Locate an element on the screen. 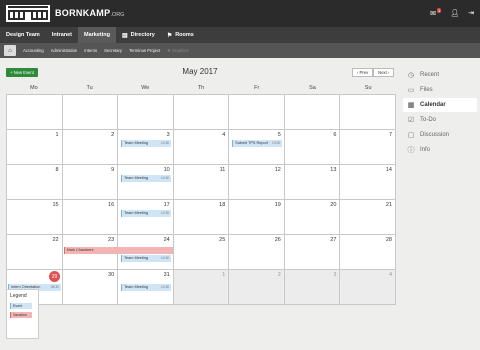 The image size is (480, 350). day-cell: 2 is located at coordinates (90, 147).